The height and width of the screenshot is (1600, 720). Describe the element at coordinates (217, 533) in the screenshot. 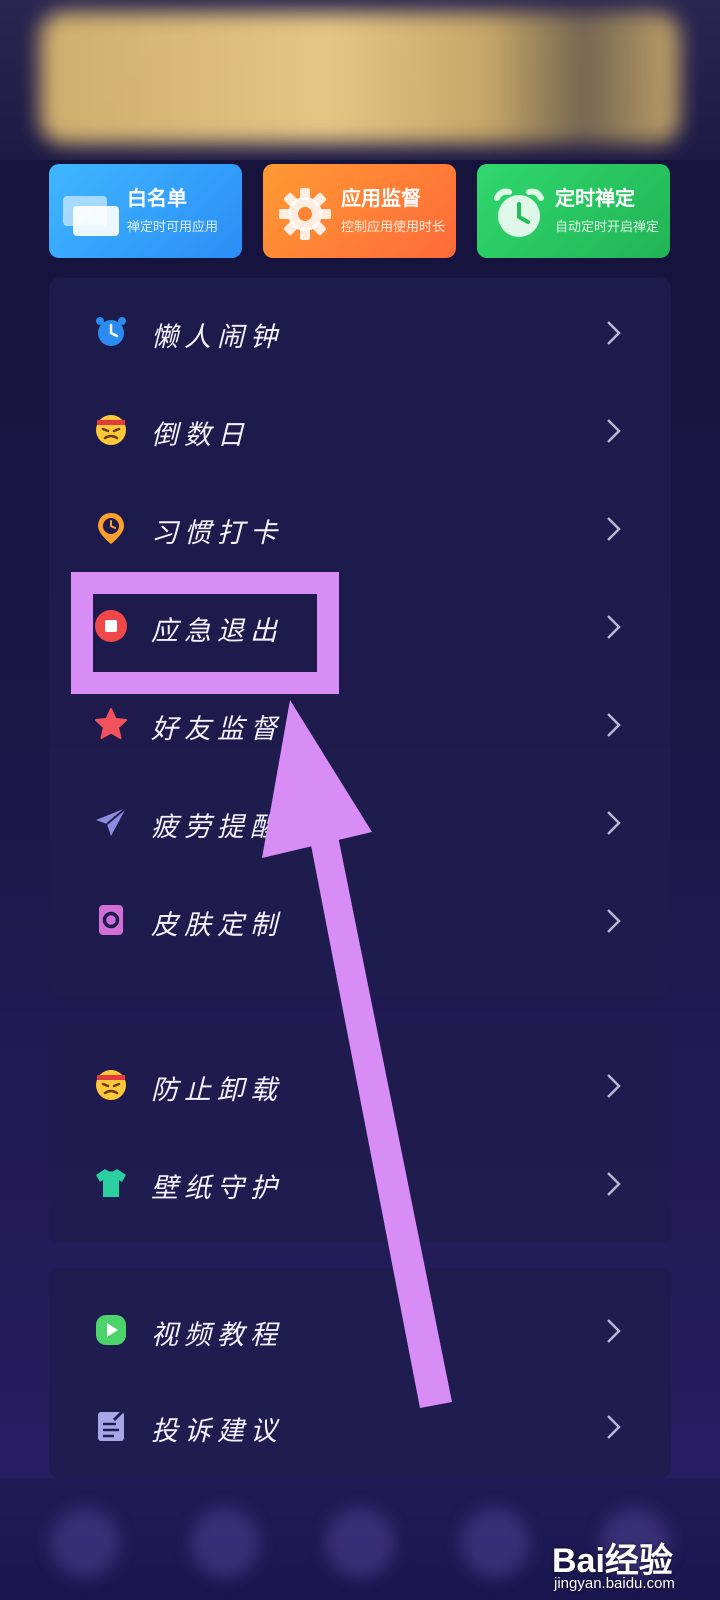

I see `menu-item-label: 习惯打卡` at that location.